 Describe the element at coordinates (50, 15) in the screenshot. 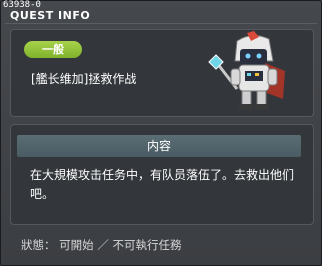

I see `window-title: QUEST INFO` at that location.